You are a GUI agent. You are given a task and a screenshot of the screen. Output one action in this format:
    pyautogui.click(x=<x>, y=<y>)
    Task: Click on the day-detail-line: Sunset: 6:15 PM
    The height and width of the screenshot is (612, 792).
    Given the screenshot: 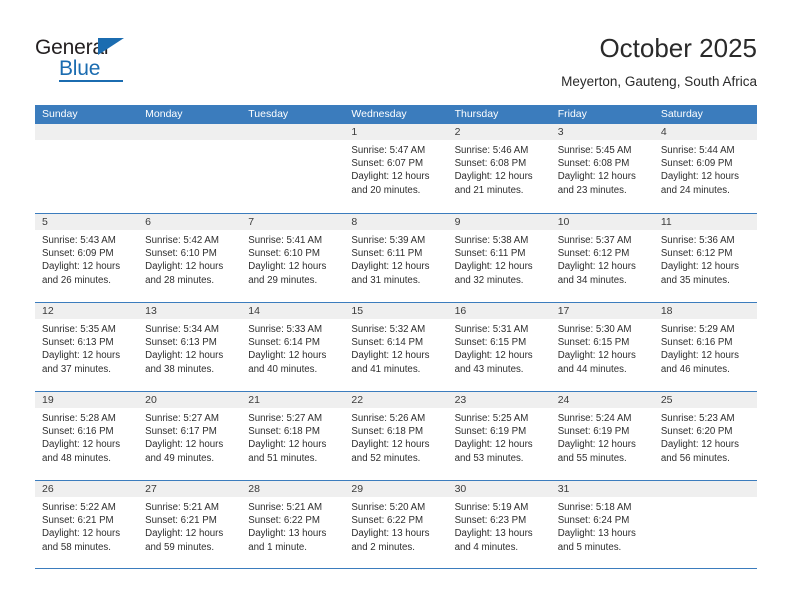 What is the action you would take?
    pyautogui.click(x=593, y=343)
    